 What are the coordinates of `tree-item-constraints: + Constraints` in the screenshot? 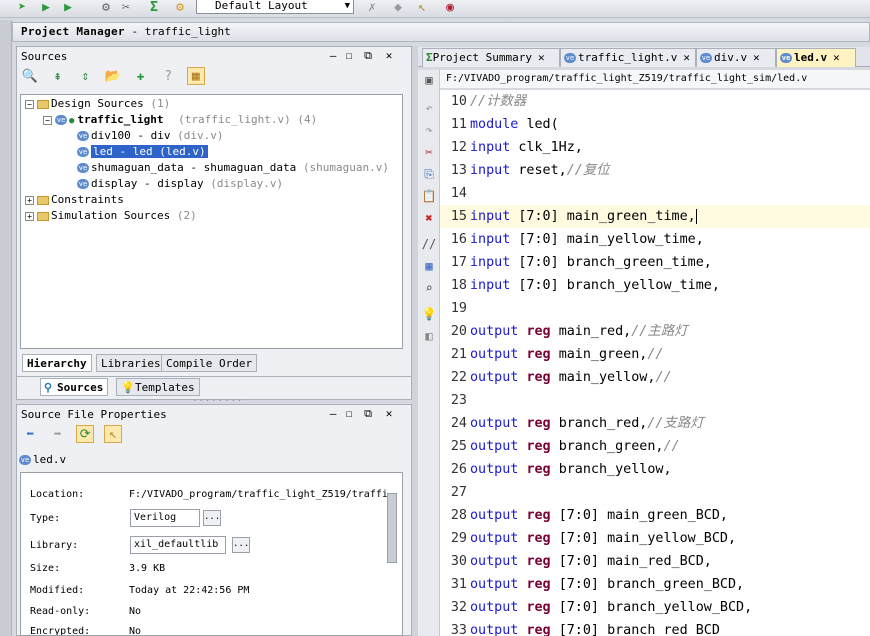 It's located at (74, 200).